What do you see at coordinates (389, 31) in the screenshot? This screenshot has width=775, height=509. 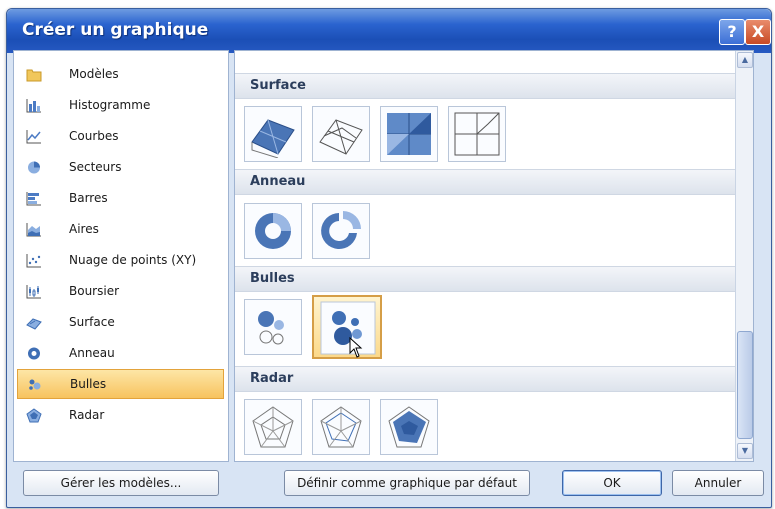 I see `title-bar: Créer un graphique ? X` at bounding box center [389, 31].